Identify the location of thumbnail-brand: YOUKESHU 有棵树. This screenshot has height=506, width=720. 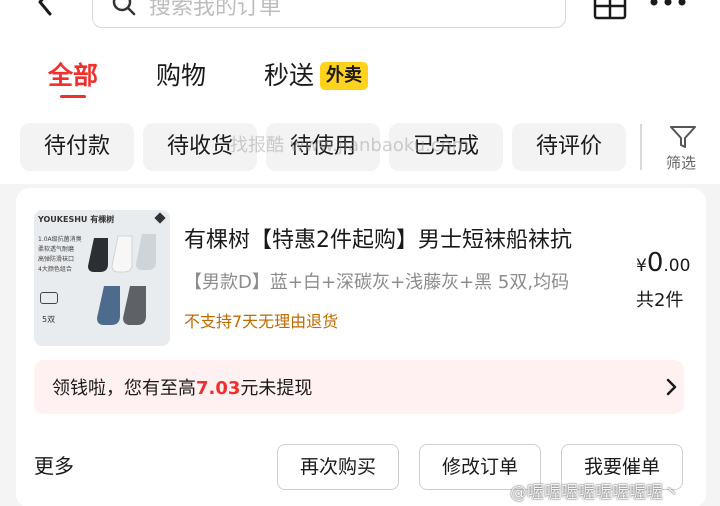
(76, 219).